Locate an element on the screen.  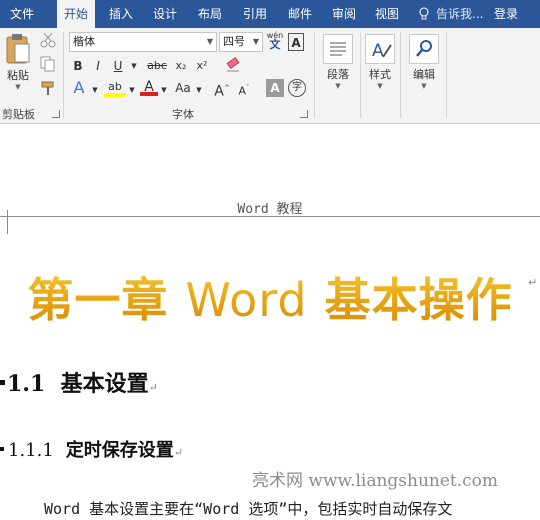
font-size-combo: 四号 ▼ is located at coordinates (241, 42).